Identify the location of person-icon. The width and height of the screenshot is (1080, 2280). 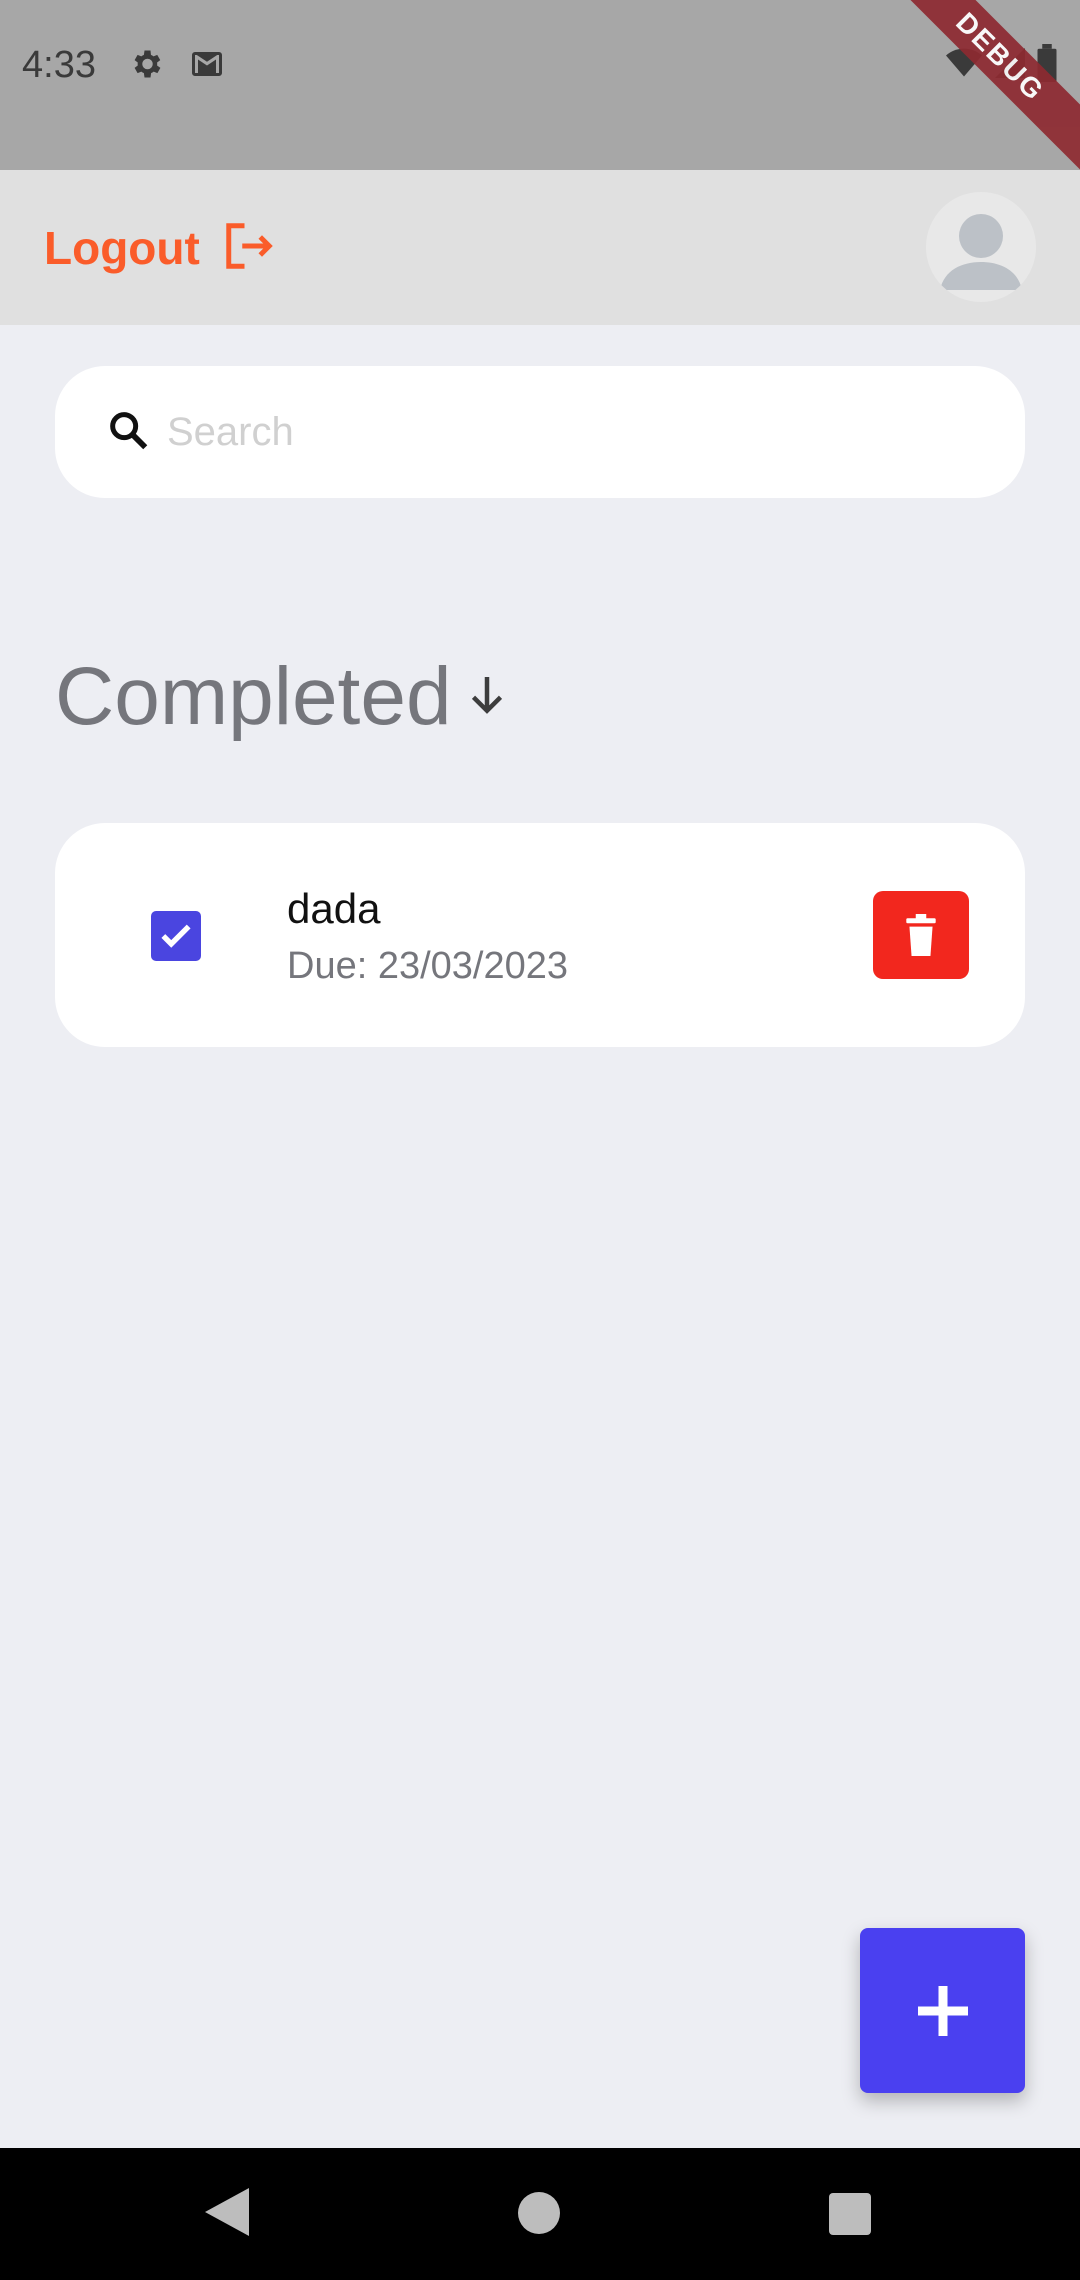
(981, 252).